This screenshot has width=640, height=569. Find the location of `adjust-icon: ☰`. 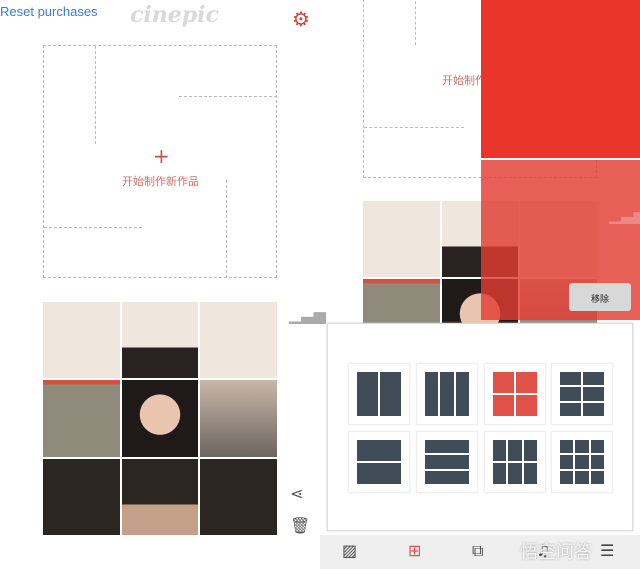

adjust-icon: ☰ is located at coordinates (607, 550).